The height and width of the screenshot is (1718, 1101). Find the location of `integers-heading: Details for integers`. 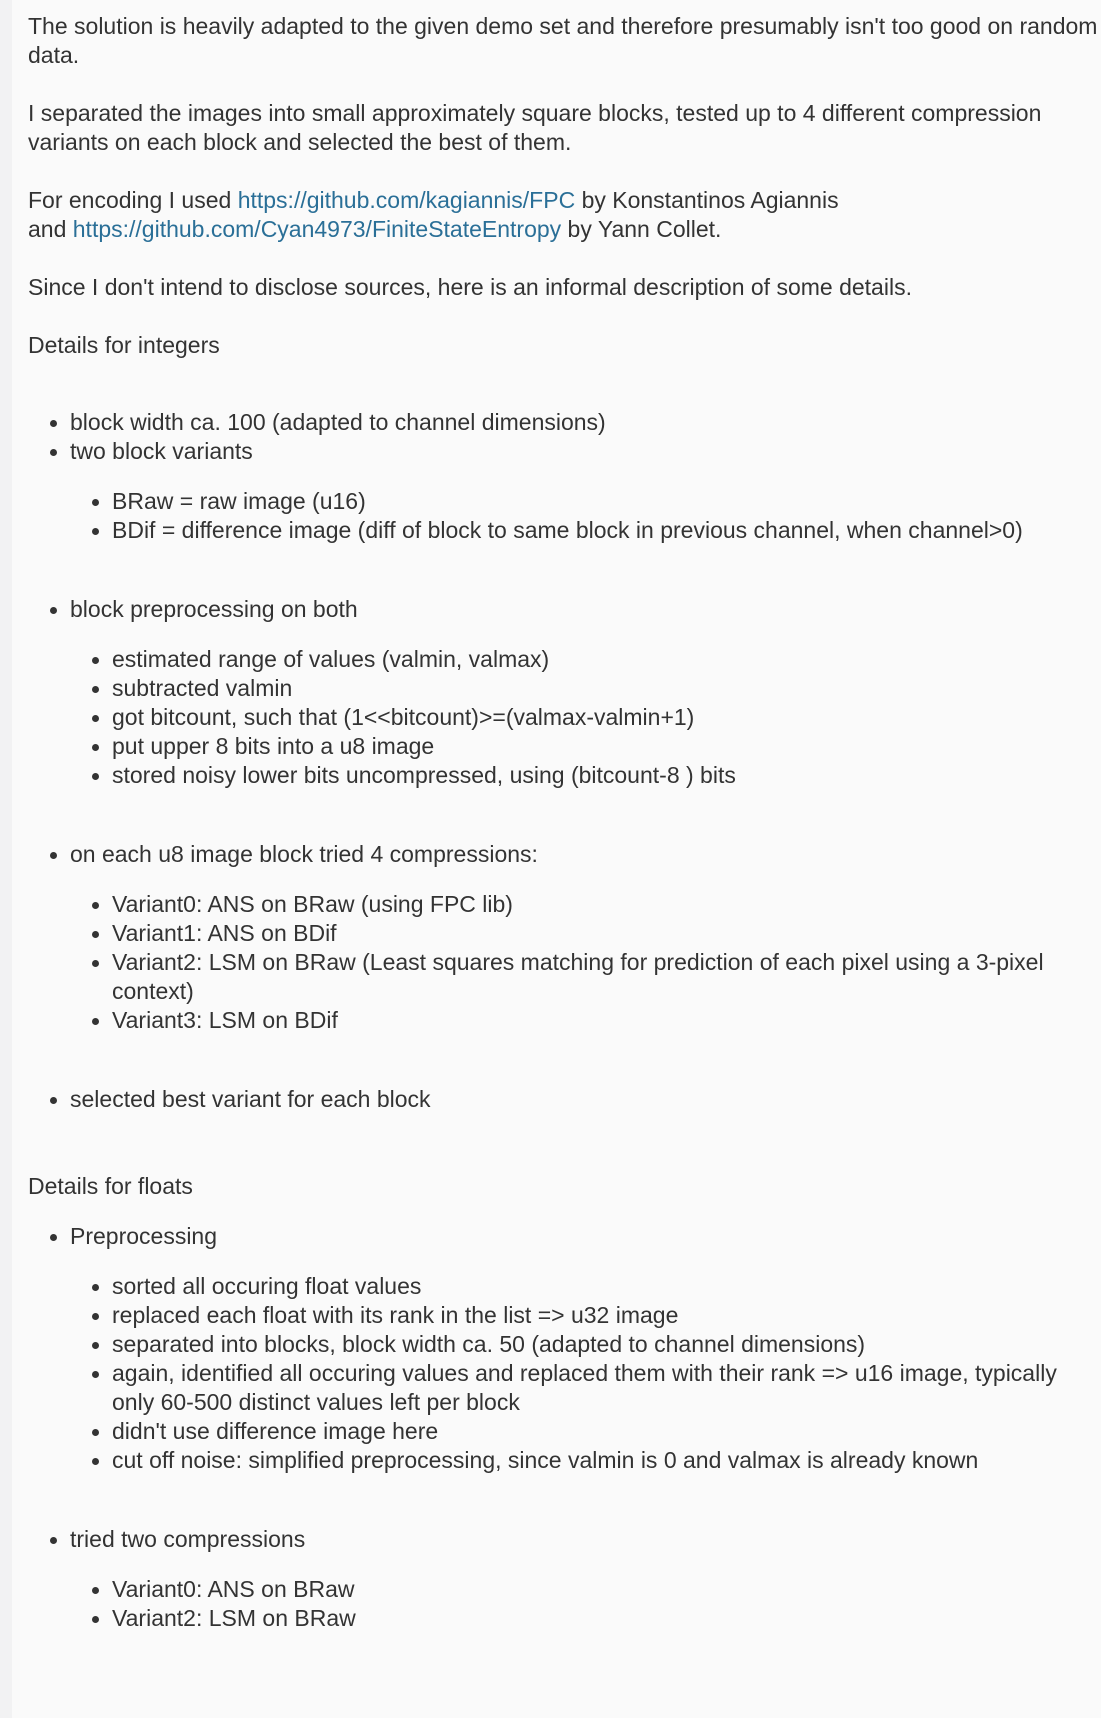

integers-heading: Details for integers is located at coordinates (124, 345).